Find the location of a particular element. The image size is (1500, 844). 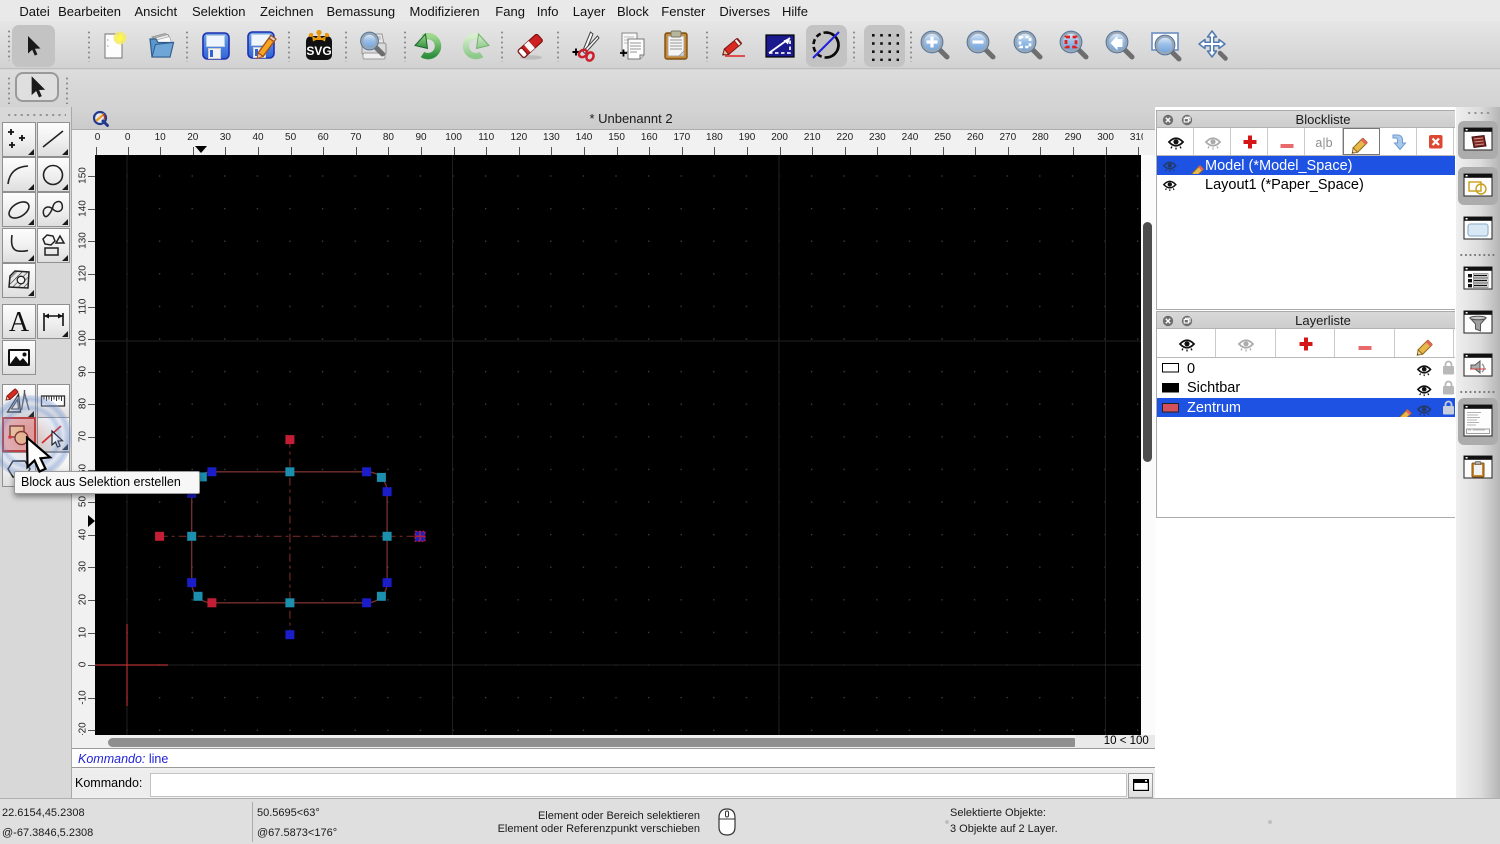

svg-text: a|b is located at coordinates (1323, 143).